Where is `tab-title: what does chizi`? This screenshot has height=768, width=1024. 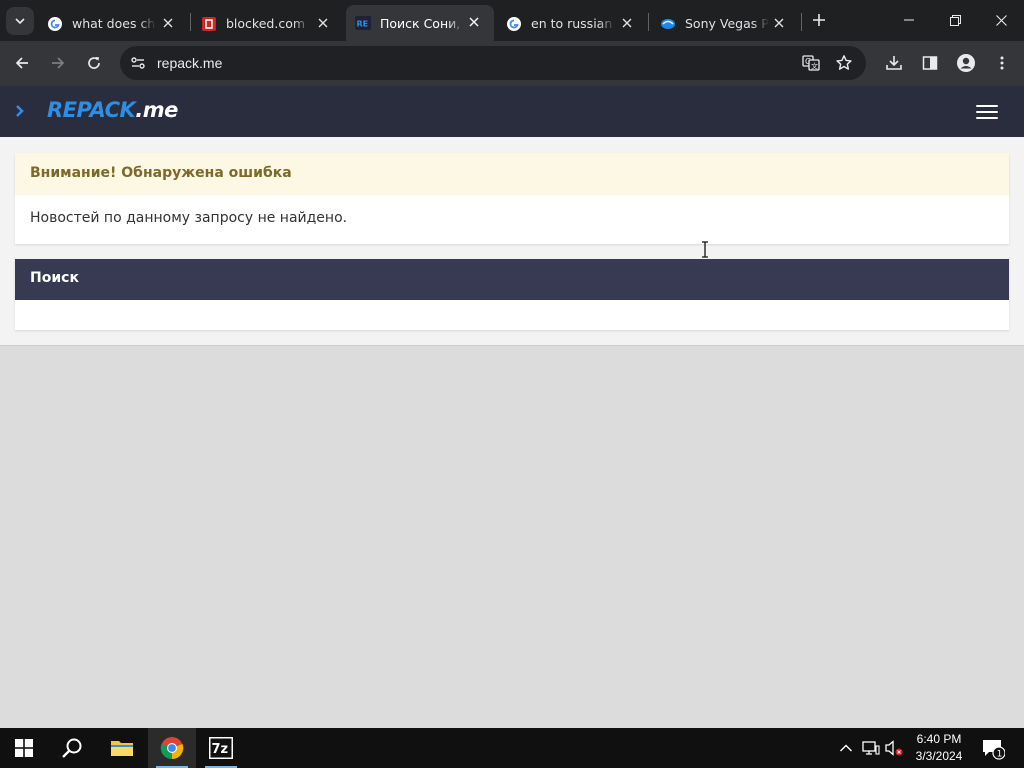 tab-title: what does chizi is located at coordinates (114, 23).